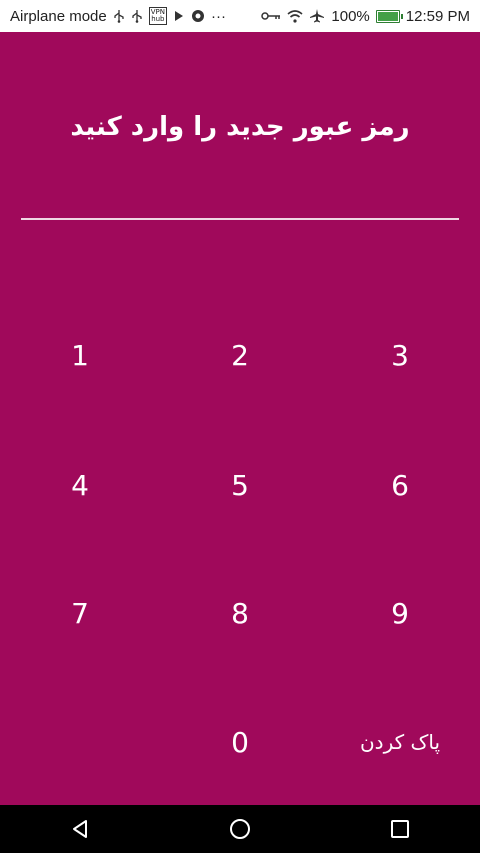 Image resolution: width=480 pixels, height=853 pixels. I want to click on clock: 12:59 PM, so click(437, 16).